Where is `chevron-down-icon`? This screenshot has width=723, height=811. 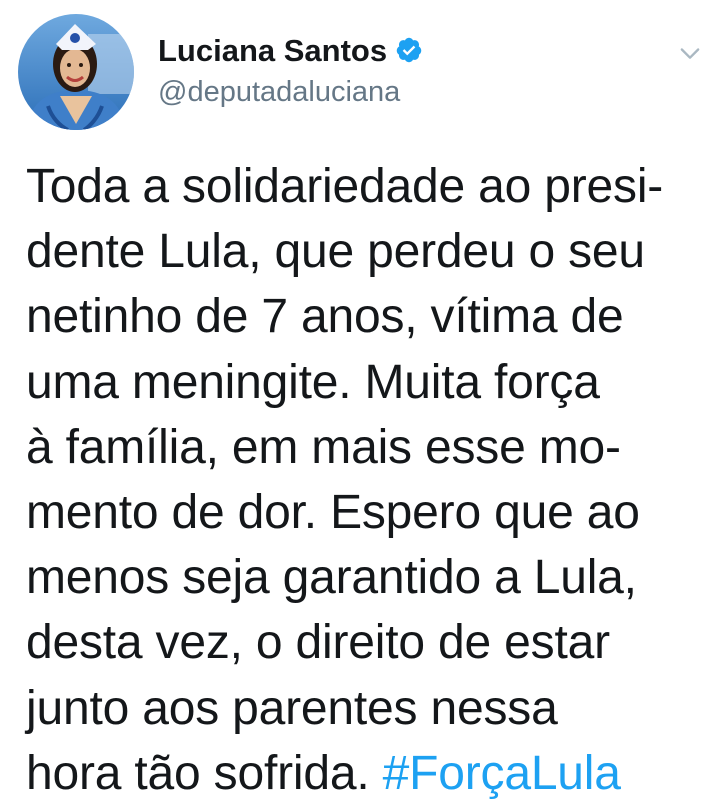
chevron-down-icon is located at coordinates (690, 53).